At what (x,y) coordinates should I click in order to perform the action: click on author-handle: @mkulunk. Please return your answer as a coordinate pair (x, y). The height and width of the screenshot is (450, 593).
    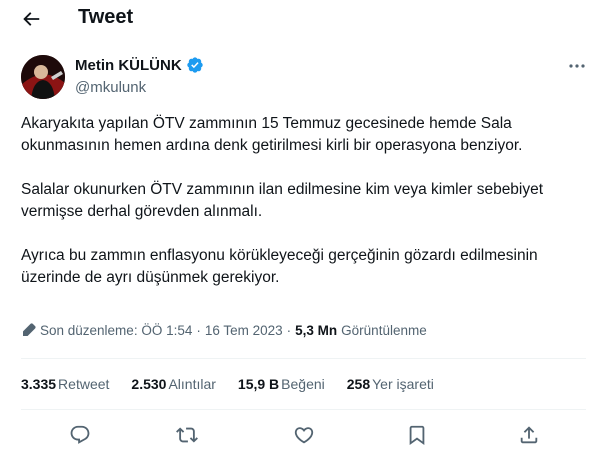
    Looking at the image, I should click on (110, 87).